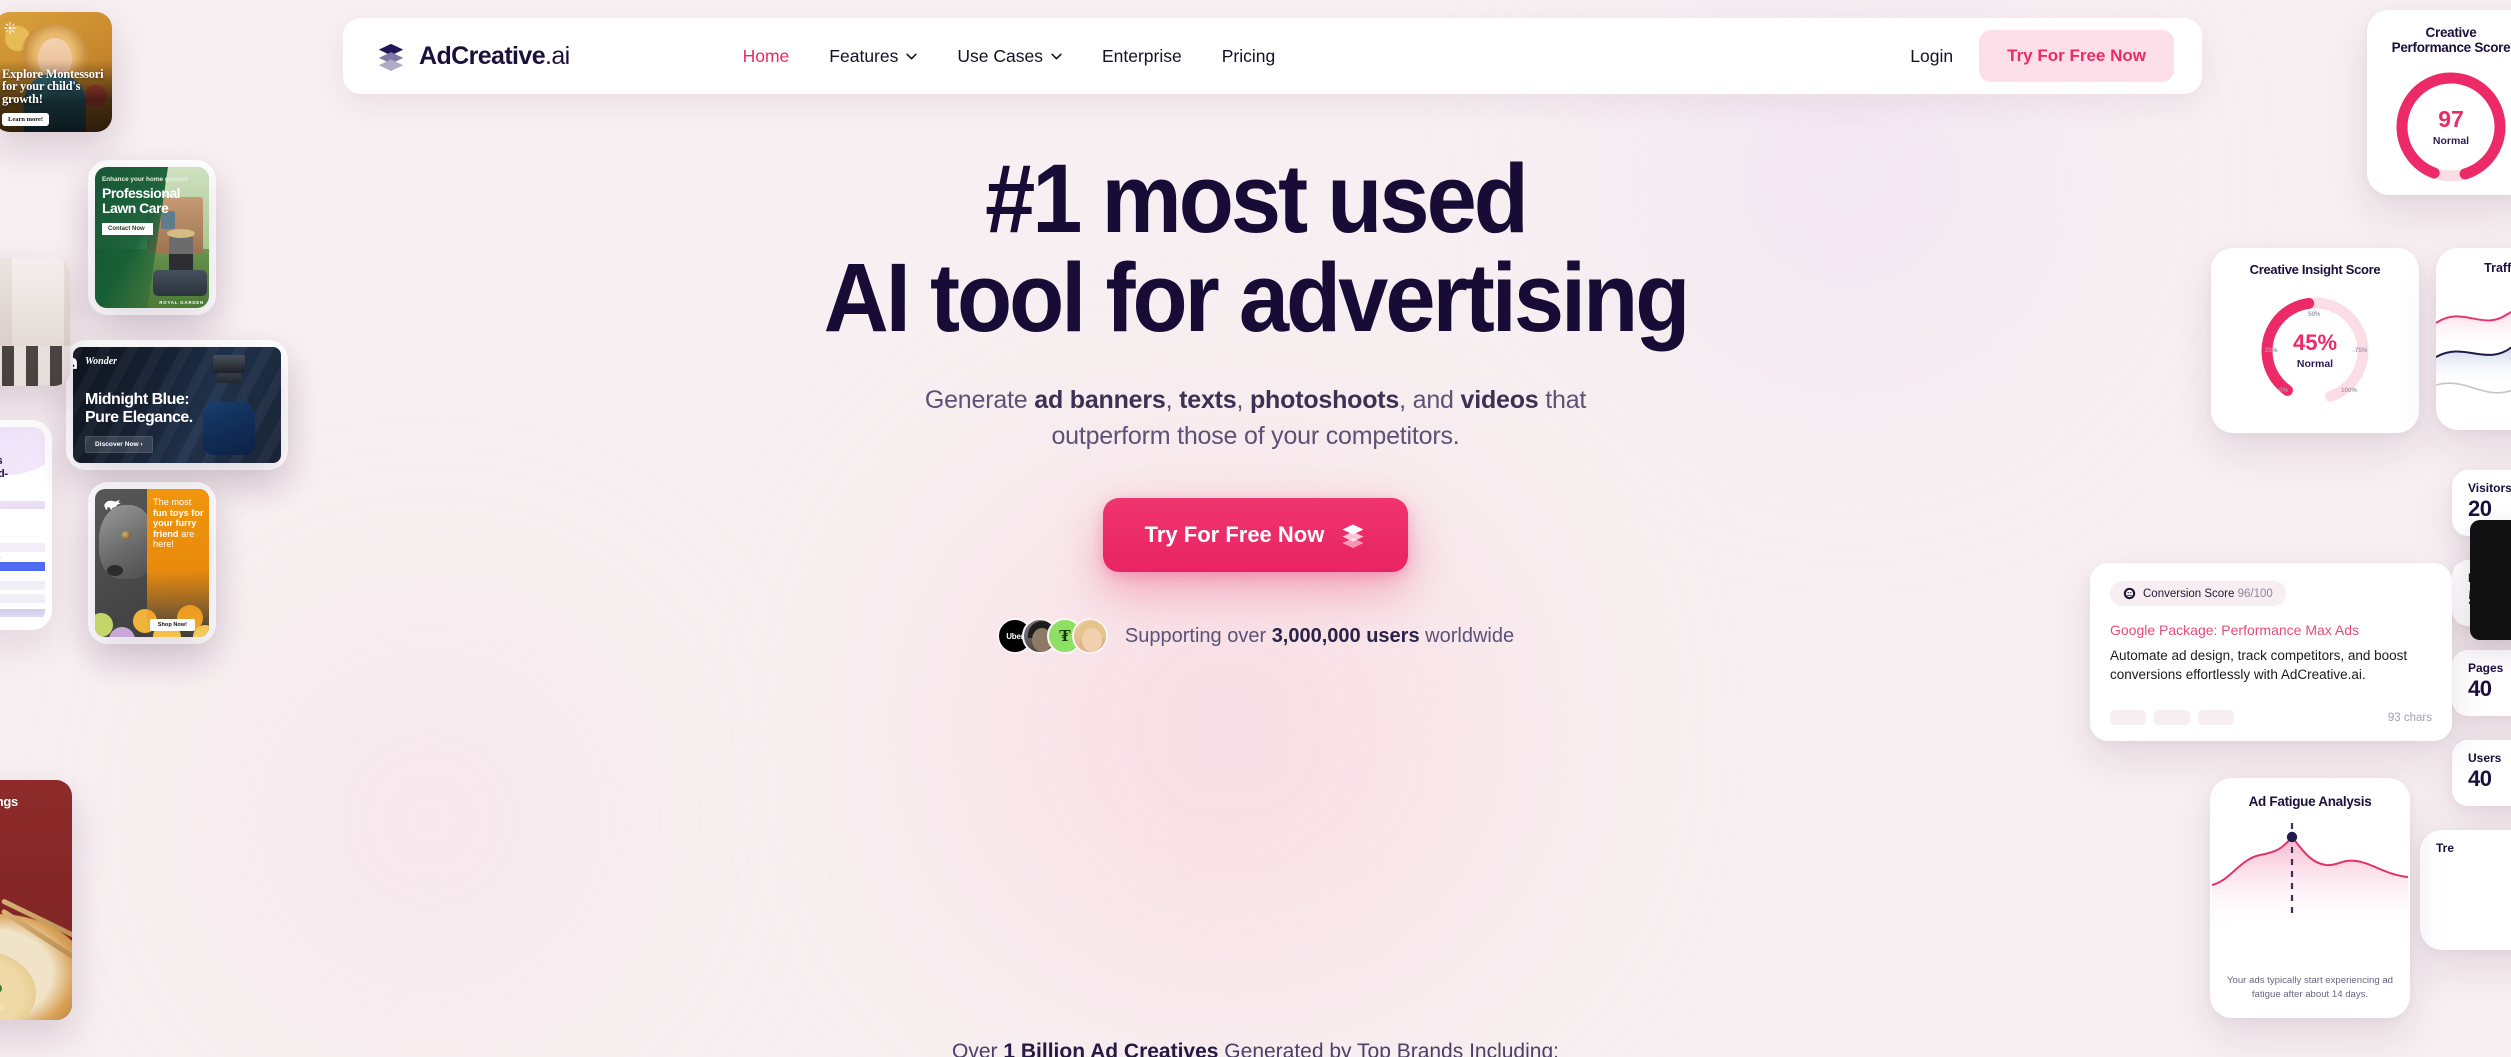 The image size is (2511, 1057). I want to click on cps-title: Creative Performance Score, so click(2439, 40).